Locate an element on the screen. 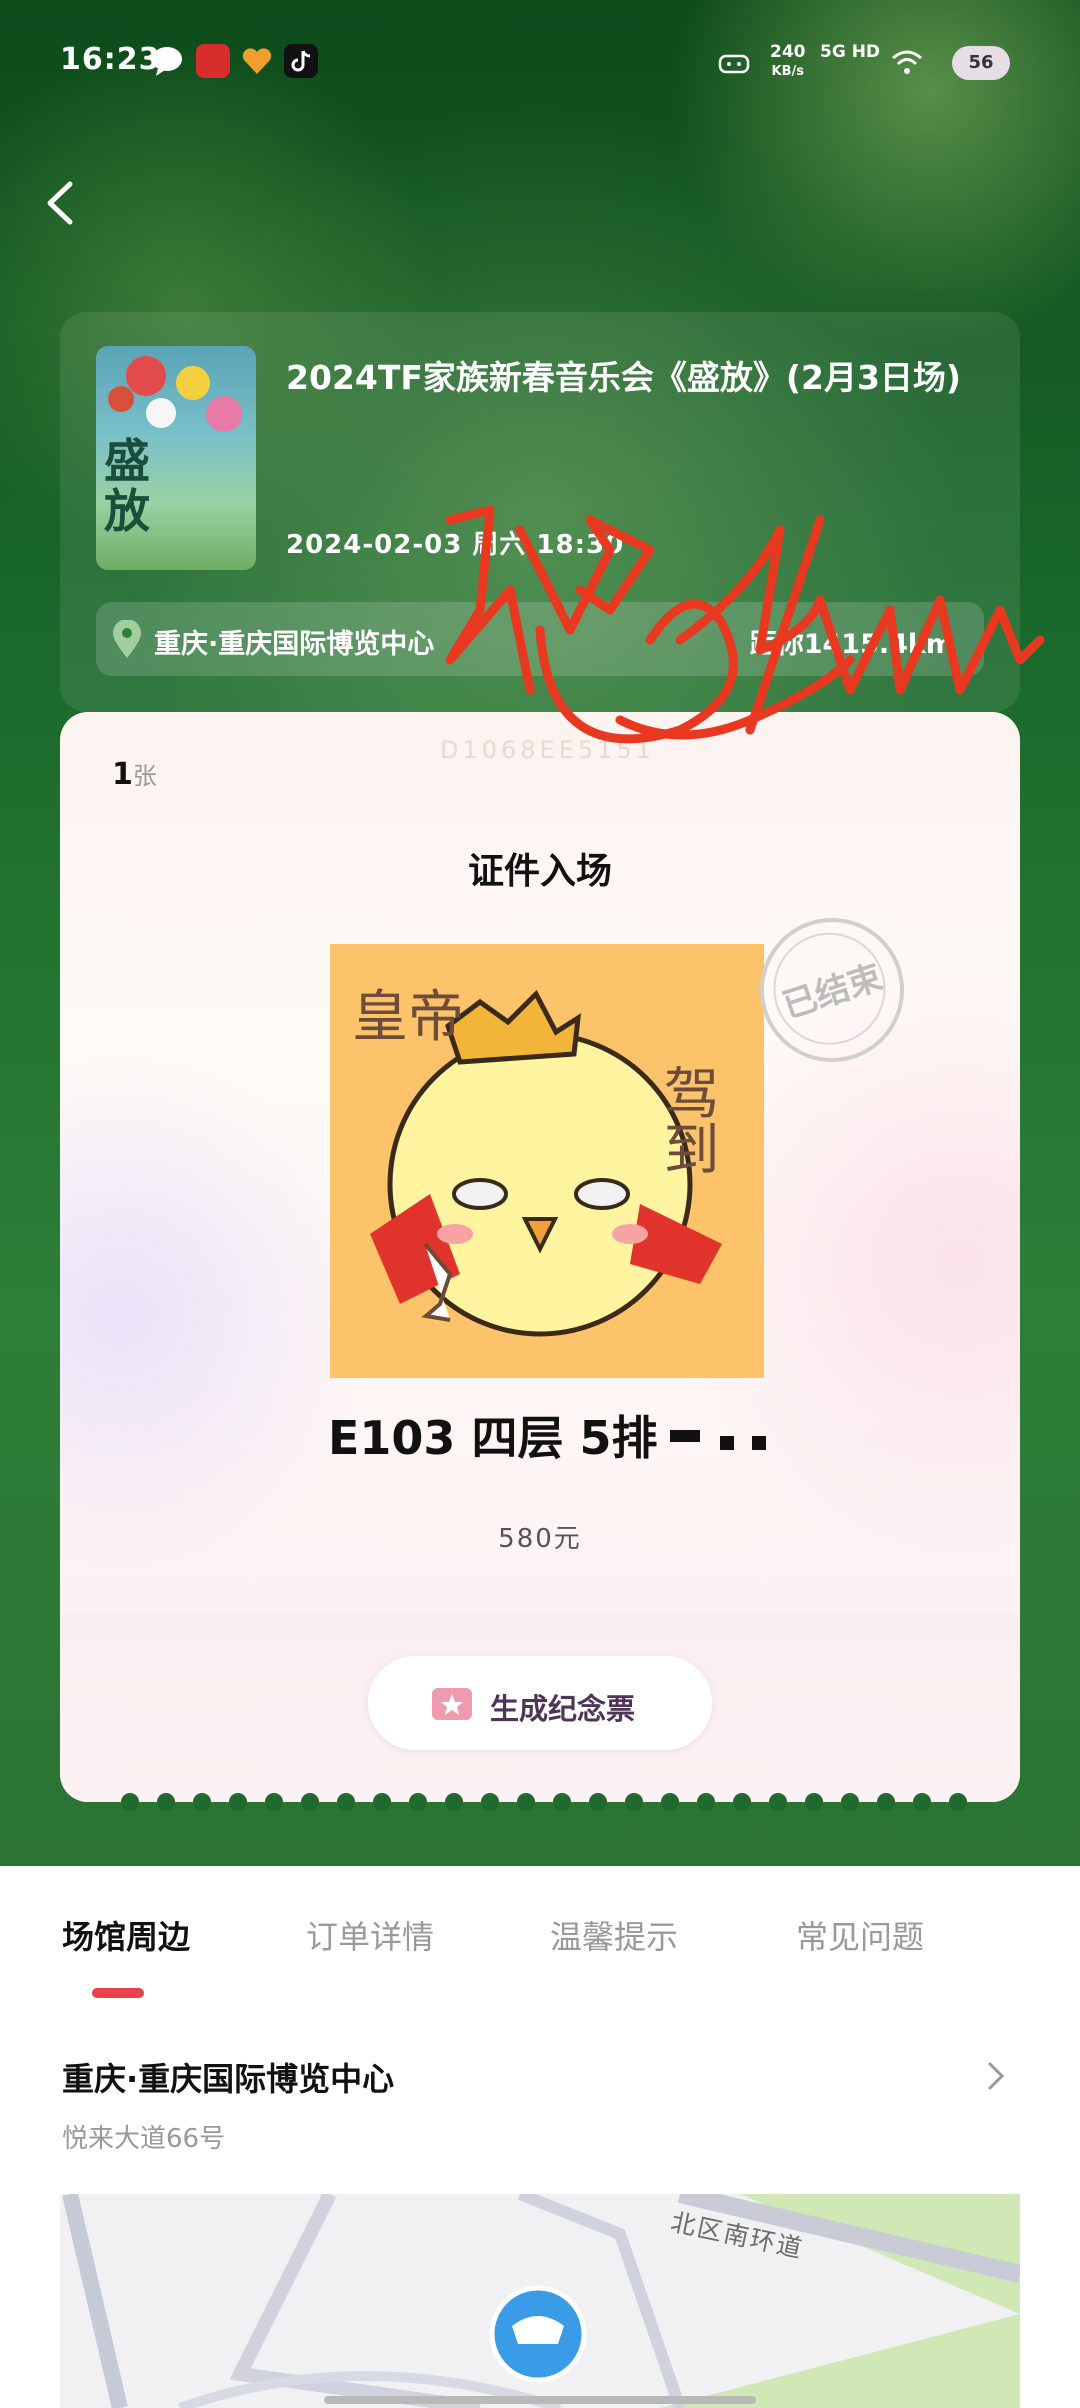 This screenshot has height=2408, width=1080. message-icon is located at coordinates (167, 61).